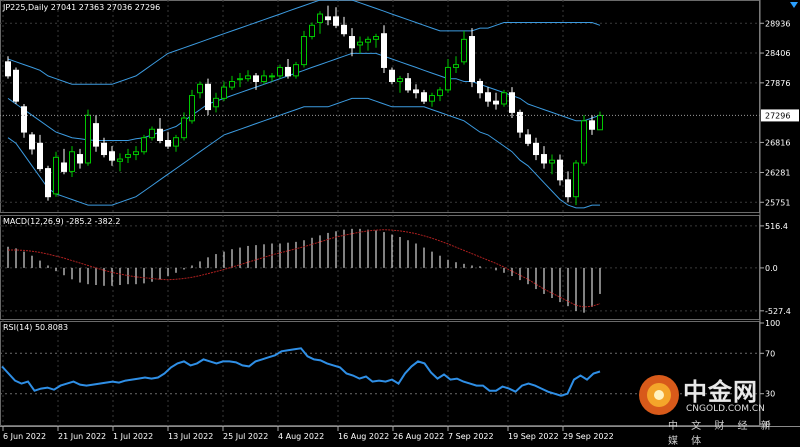 This screenshot has width=800, height=447. I want to click on watermark-subtitle: 中 文 财 经 新 媒 体, so click(722, 434).